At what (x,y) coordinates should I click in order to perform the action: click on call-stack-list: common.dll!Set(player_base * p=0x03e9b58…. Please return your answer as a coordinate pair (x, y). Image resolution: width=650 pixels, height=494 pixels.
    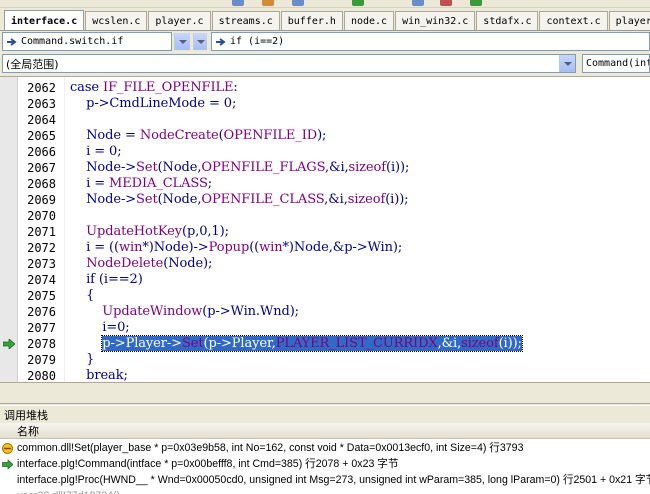
    Looking at the image, I should click on (325, 466).